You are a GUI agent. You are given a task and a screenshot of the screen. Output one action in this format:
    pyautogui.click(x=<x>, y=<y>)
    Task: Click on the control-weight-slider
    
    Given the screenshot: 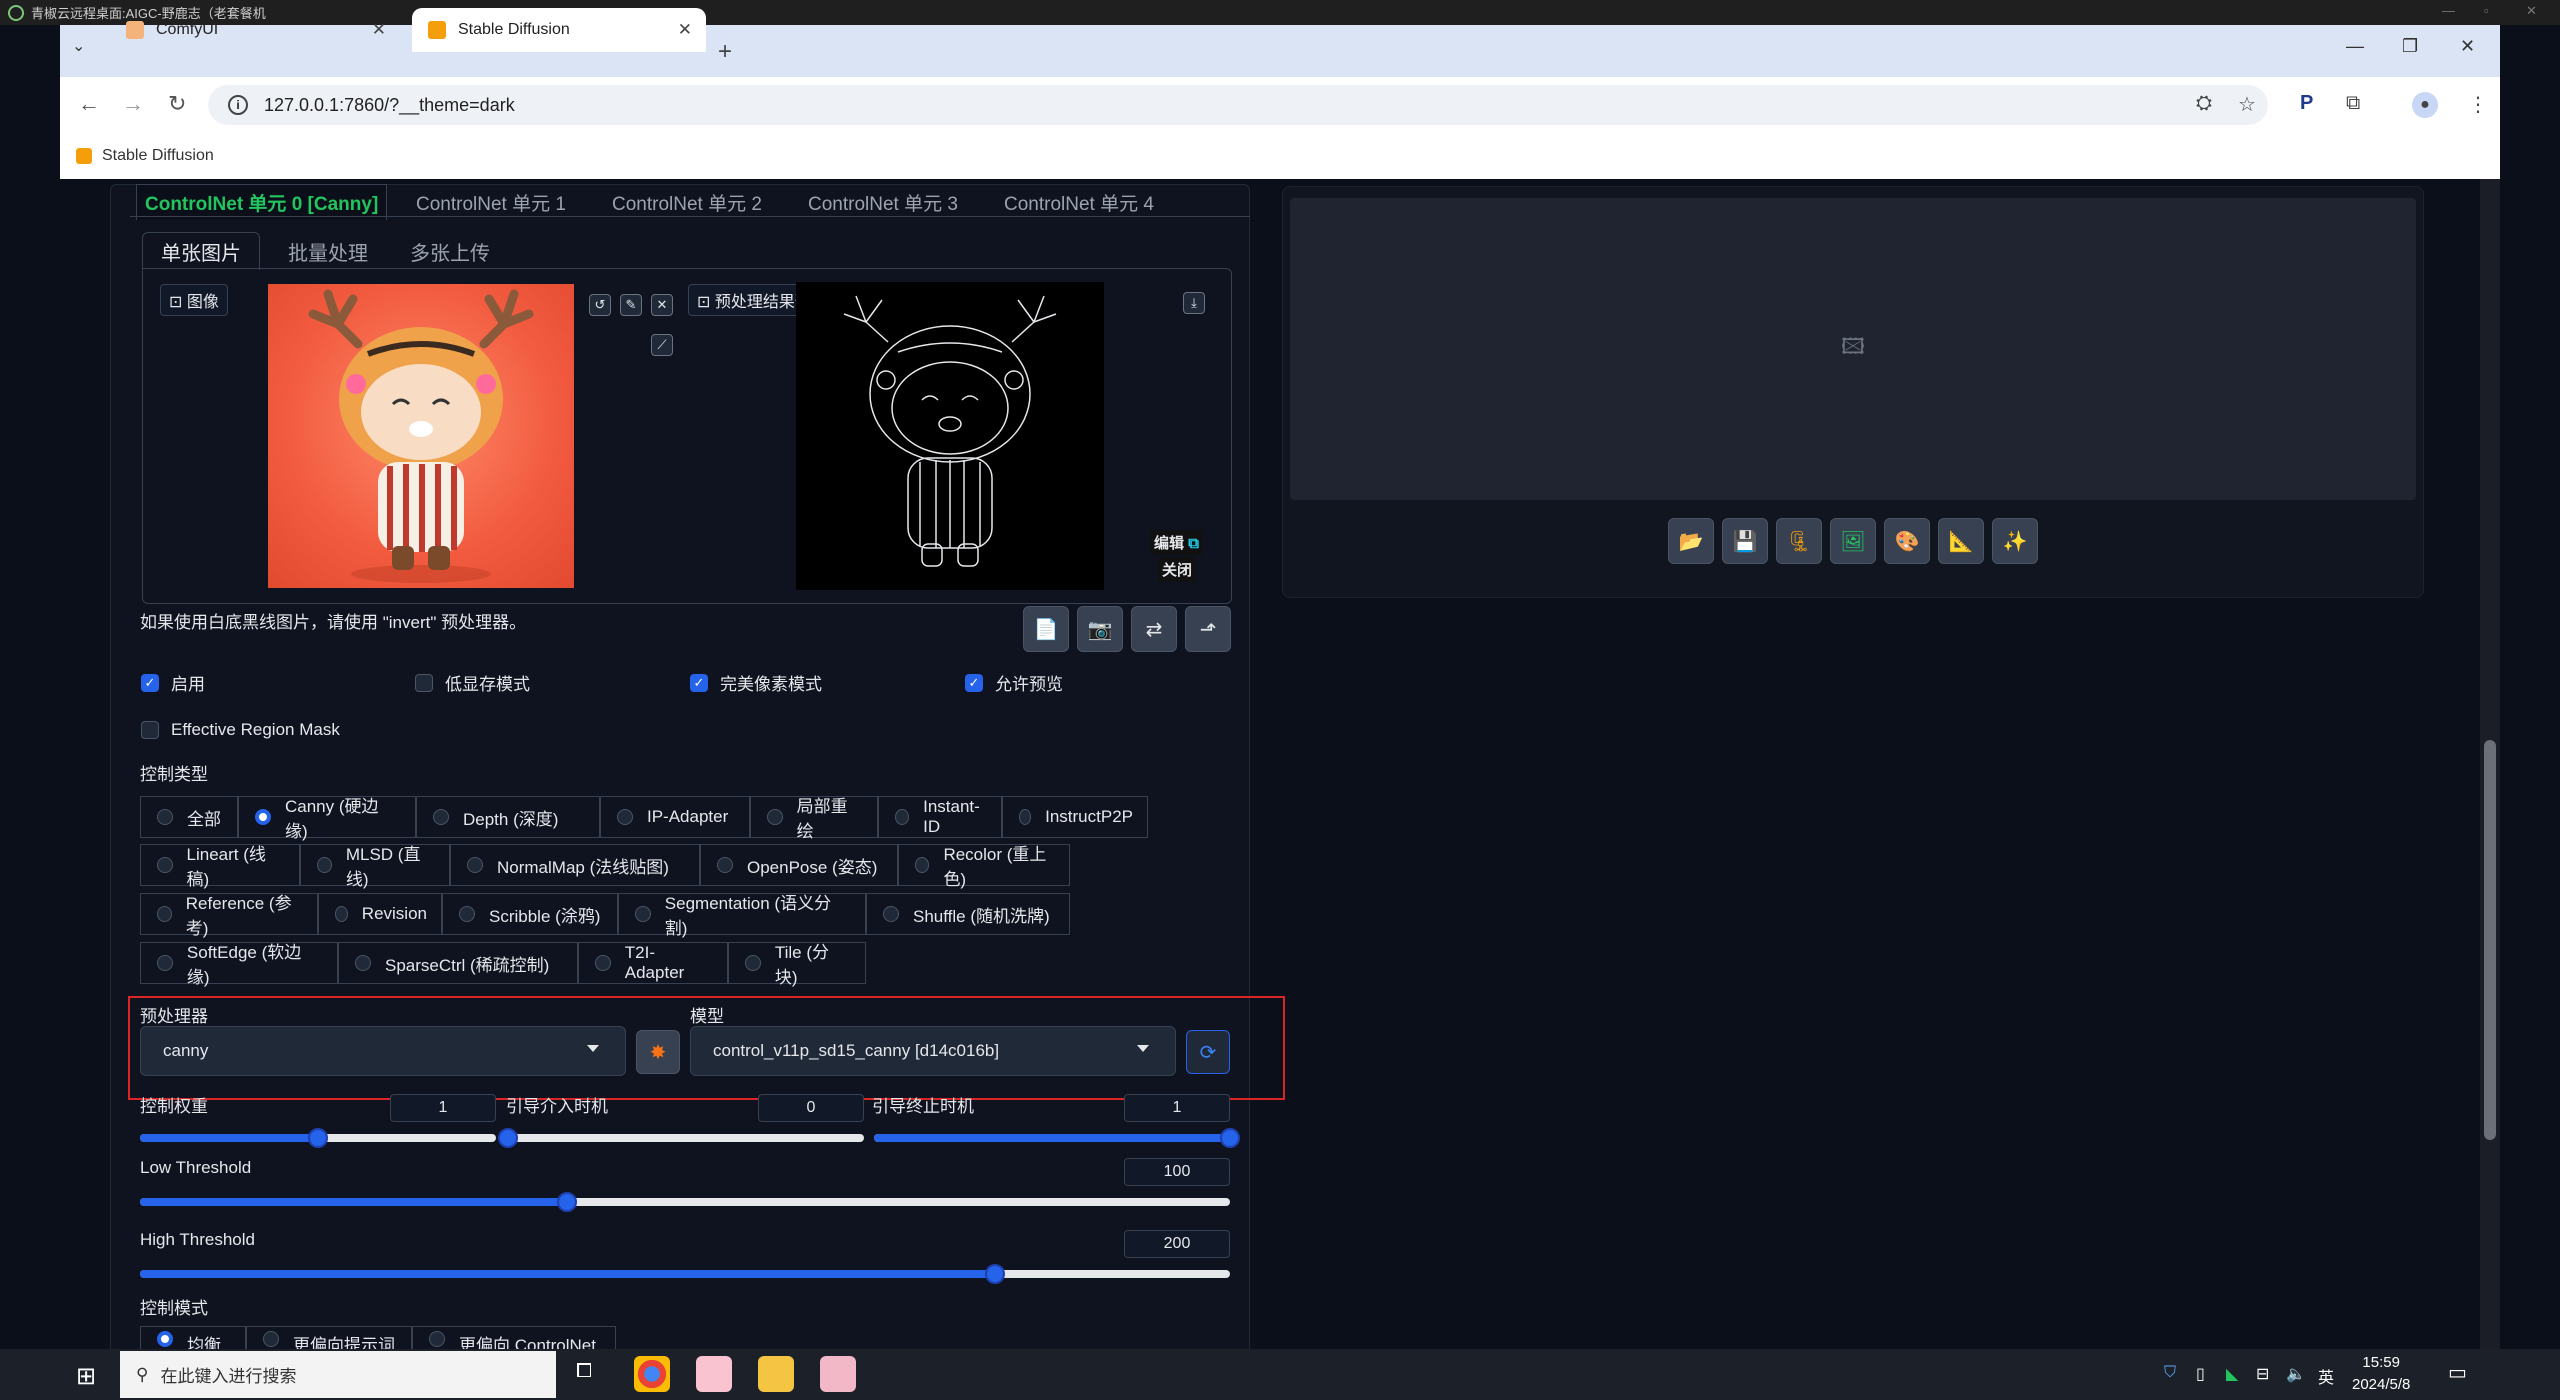 What is the action you would take?
    pyautogui.click(x=318, y=1138)
    